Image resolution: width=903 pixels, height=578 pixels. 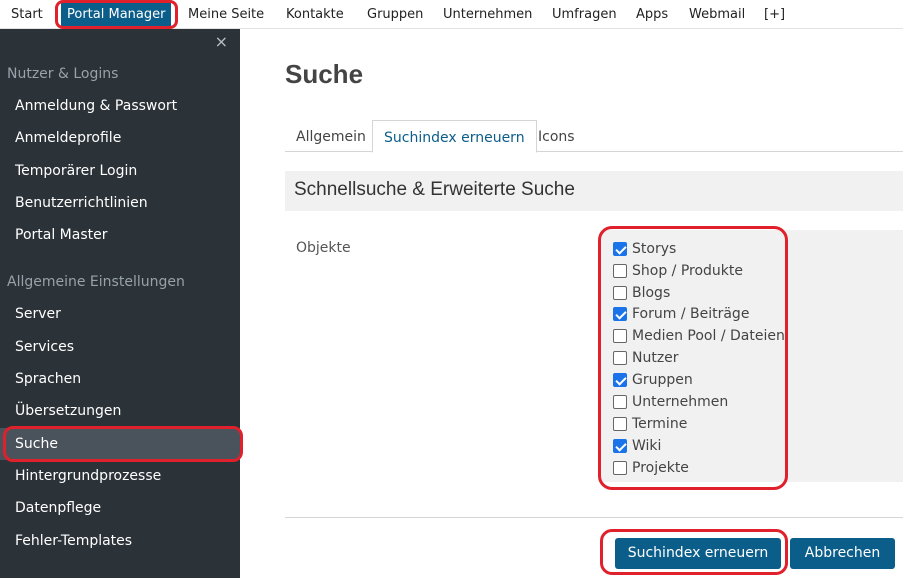 What do you see at coordinates (693, 358) in the screenshot?
I see `highlight-checkboxes` at bounding box center [693, 358].